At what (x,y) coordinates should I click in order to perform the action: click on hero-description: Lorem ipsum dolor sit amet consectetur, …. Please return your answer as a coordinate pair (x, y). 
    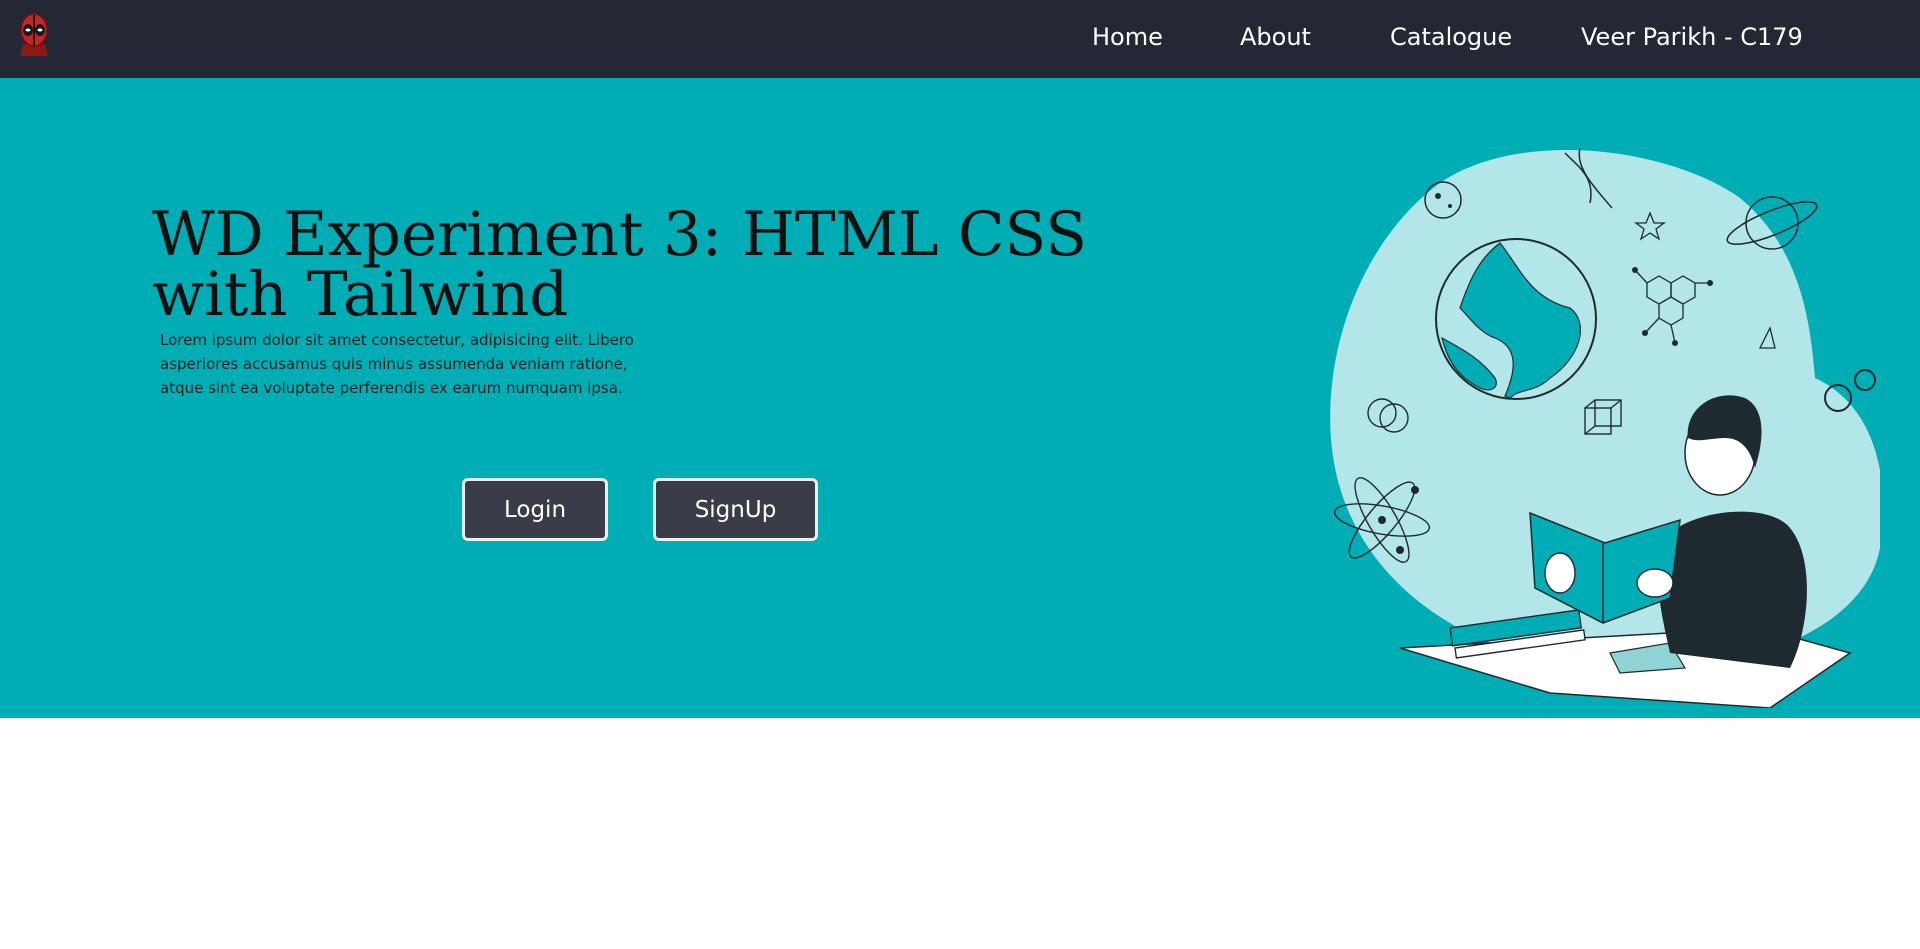
    Looking at the image, I should click on (397, 364).